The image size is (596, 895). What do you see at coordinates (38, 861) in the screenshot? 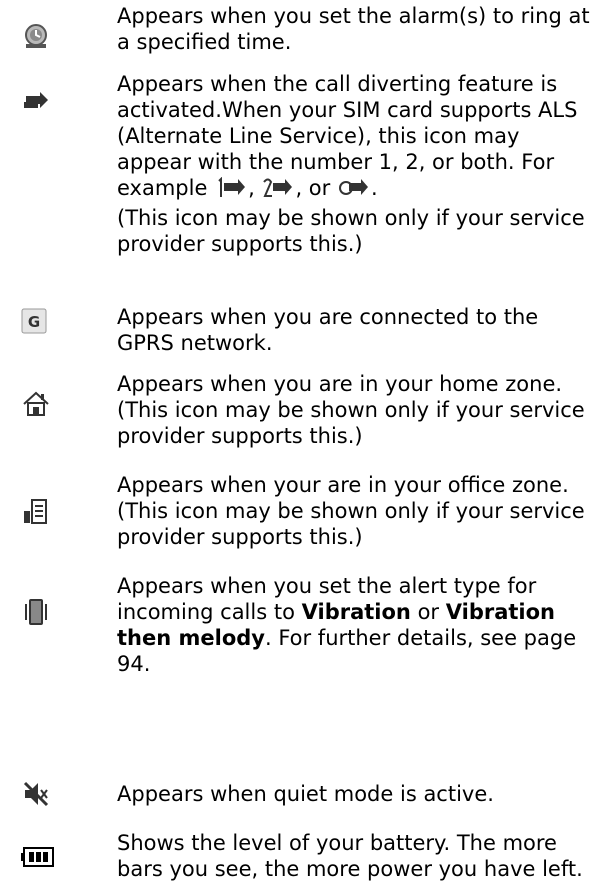
I see `battery-icon` at bounding box center [38, 861].